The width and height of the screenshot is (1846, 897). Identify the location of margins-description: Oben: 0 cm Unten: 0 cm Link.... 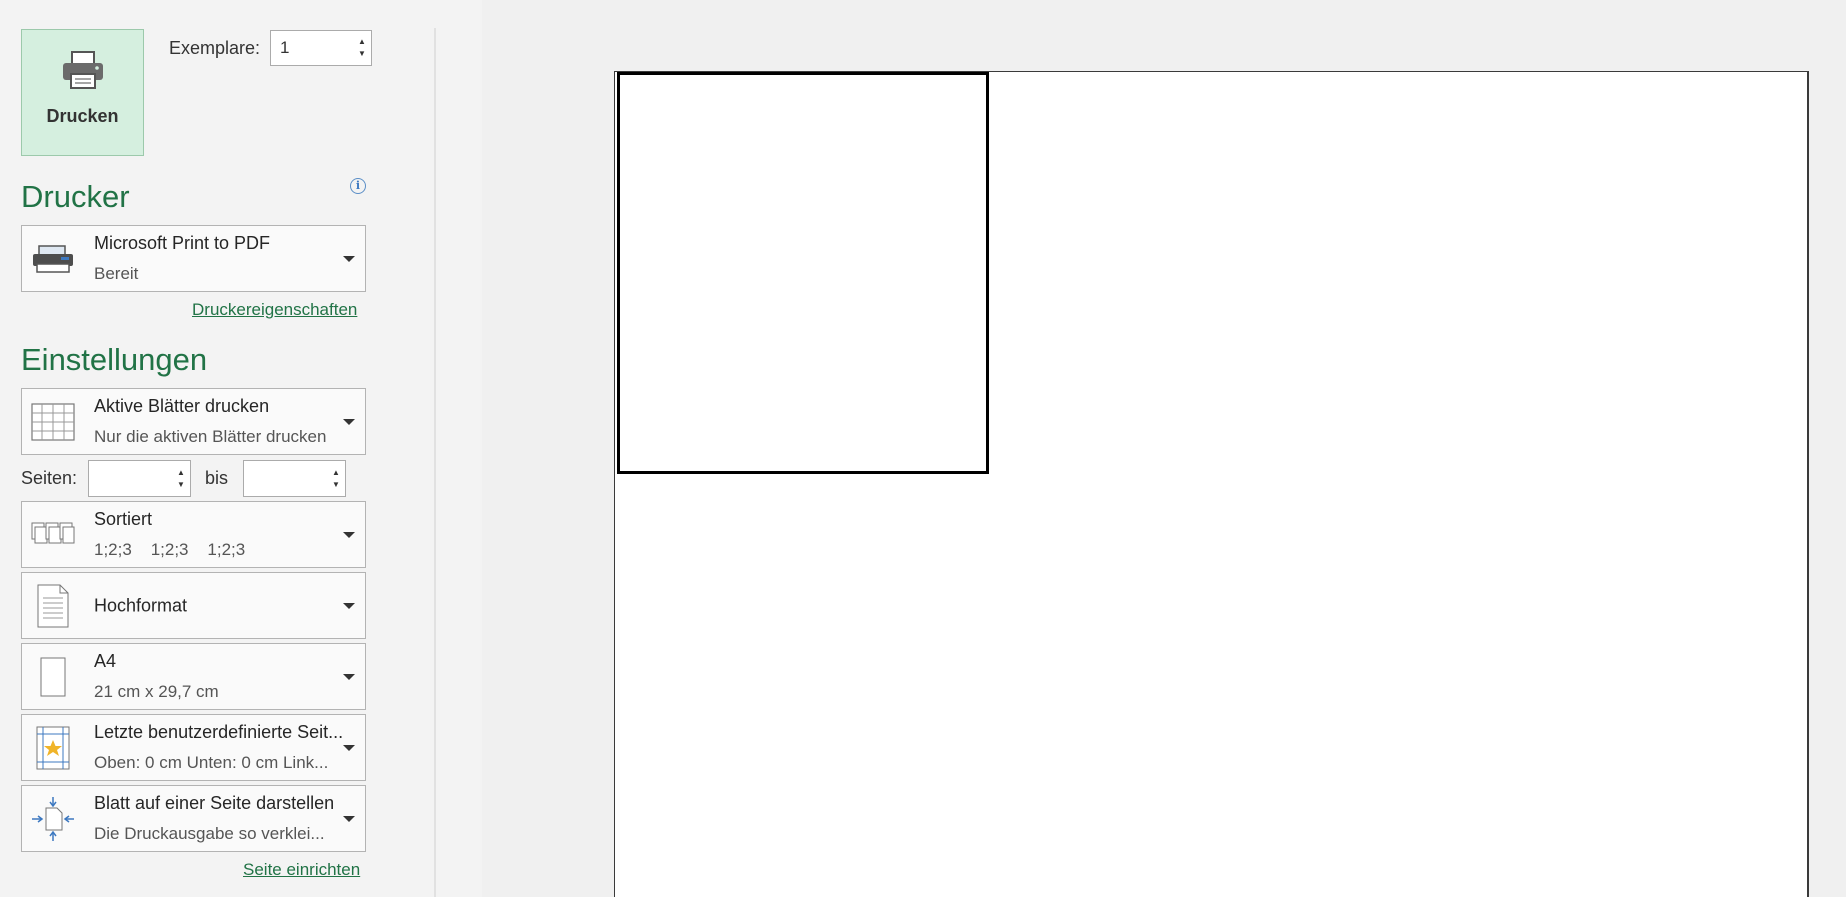
(211, 762).